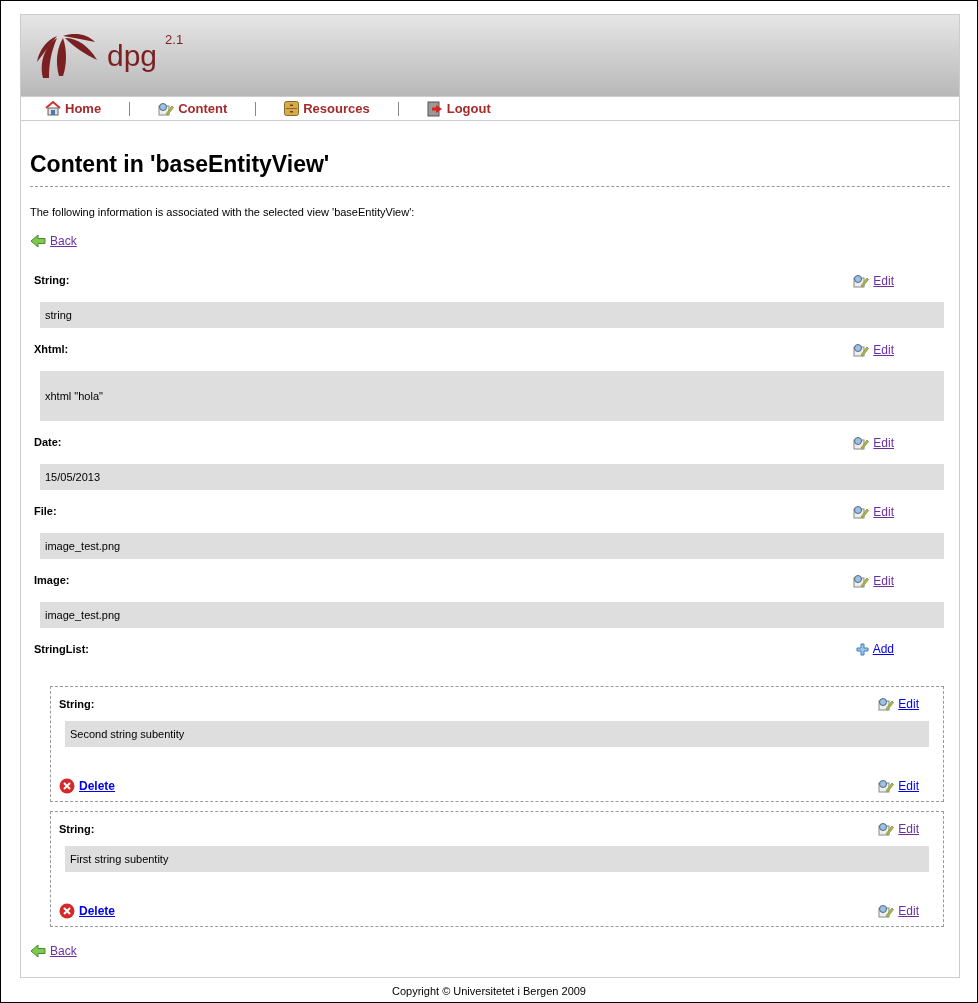  Describe the element at coordinates (497, 734) in the screenshot. I see `field-value: Second string subentity` at that location.